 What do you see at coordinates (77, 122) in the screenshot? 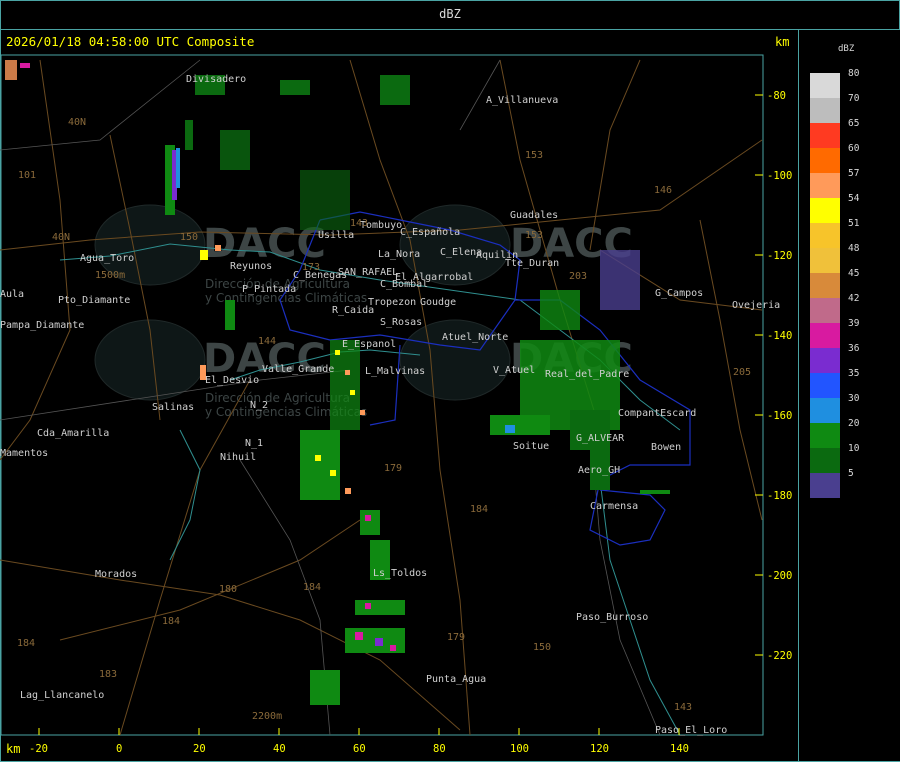
I see `road-number: 40N` at bounding box center [77, 122].